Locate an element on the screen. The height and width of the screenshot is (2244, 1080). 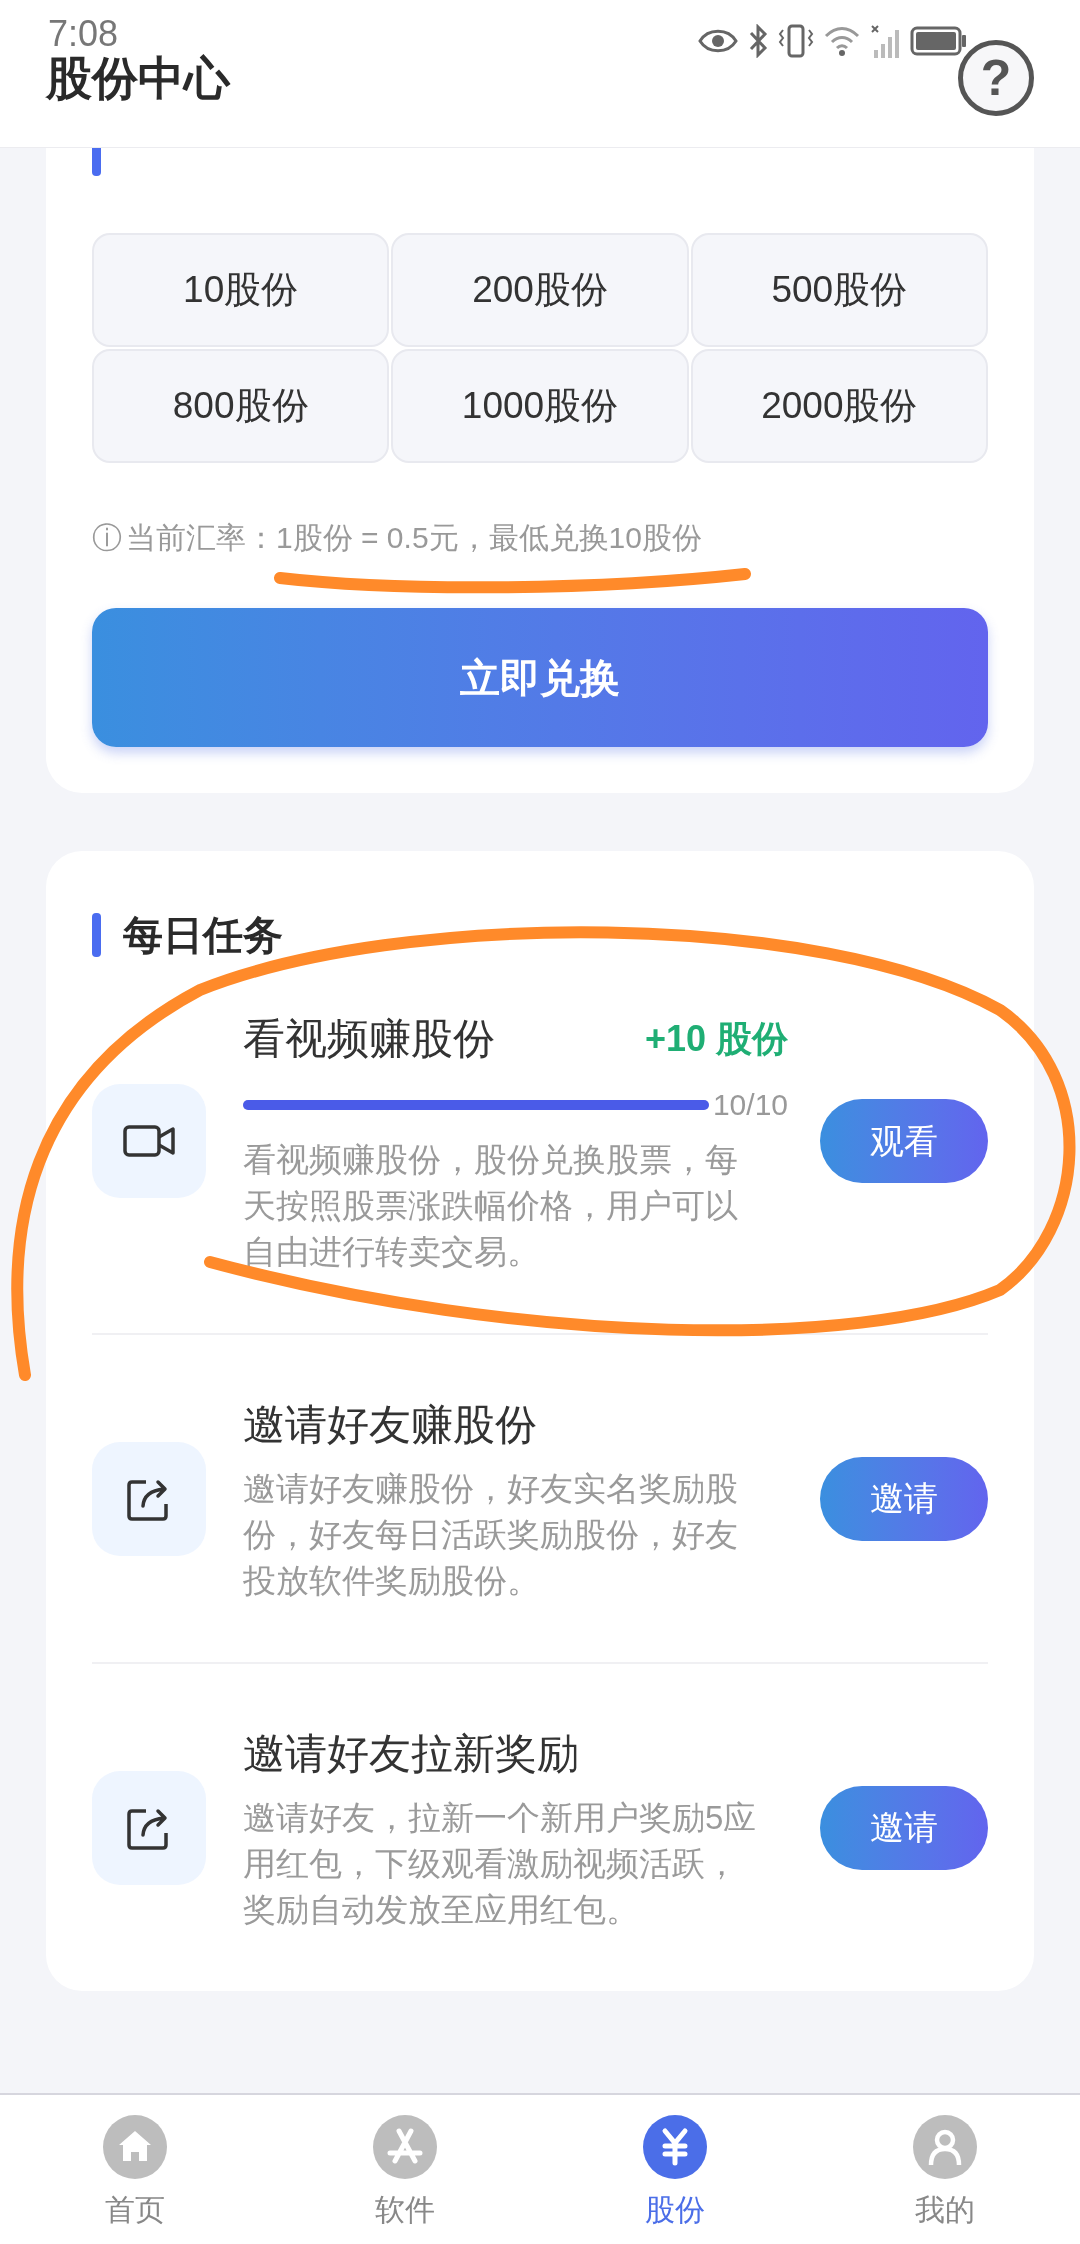
amount-option: 2000股份 is located at coordinates (839, 406).